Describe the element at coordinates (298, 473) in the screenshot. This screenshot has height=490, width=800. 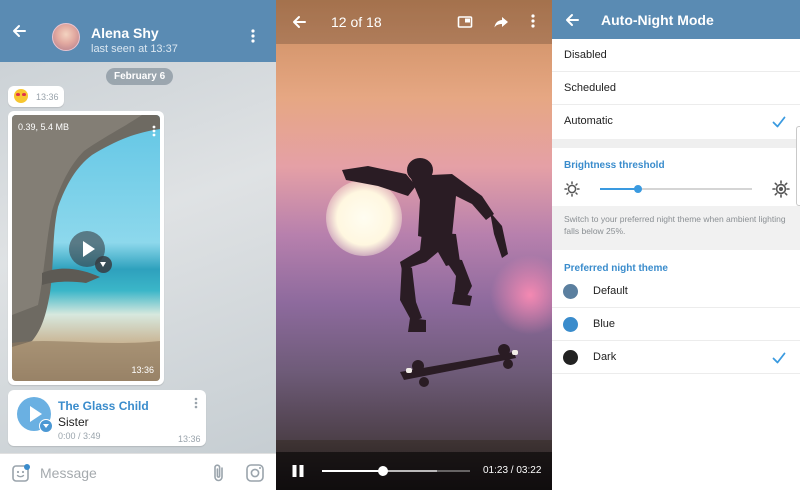
I see `pause-icon` at that location.